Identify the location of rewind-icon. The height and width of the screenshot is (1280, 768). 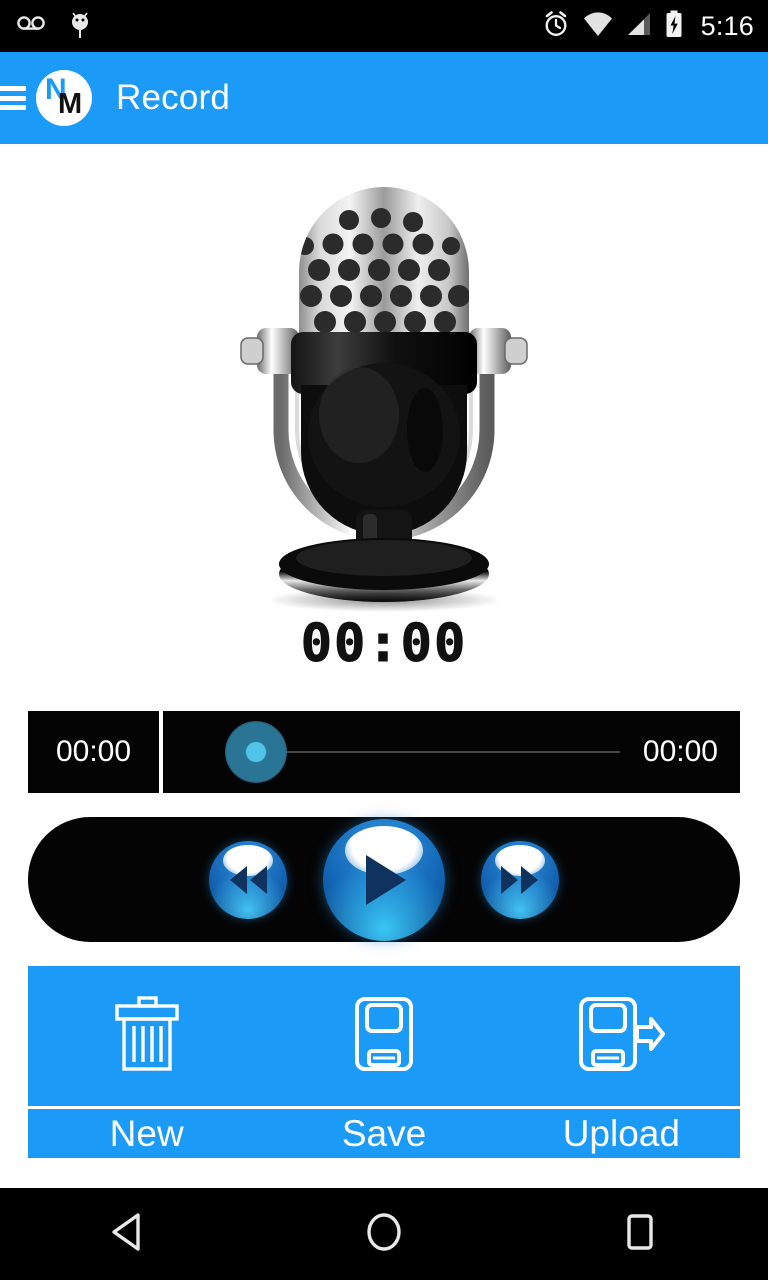
(248, 880).